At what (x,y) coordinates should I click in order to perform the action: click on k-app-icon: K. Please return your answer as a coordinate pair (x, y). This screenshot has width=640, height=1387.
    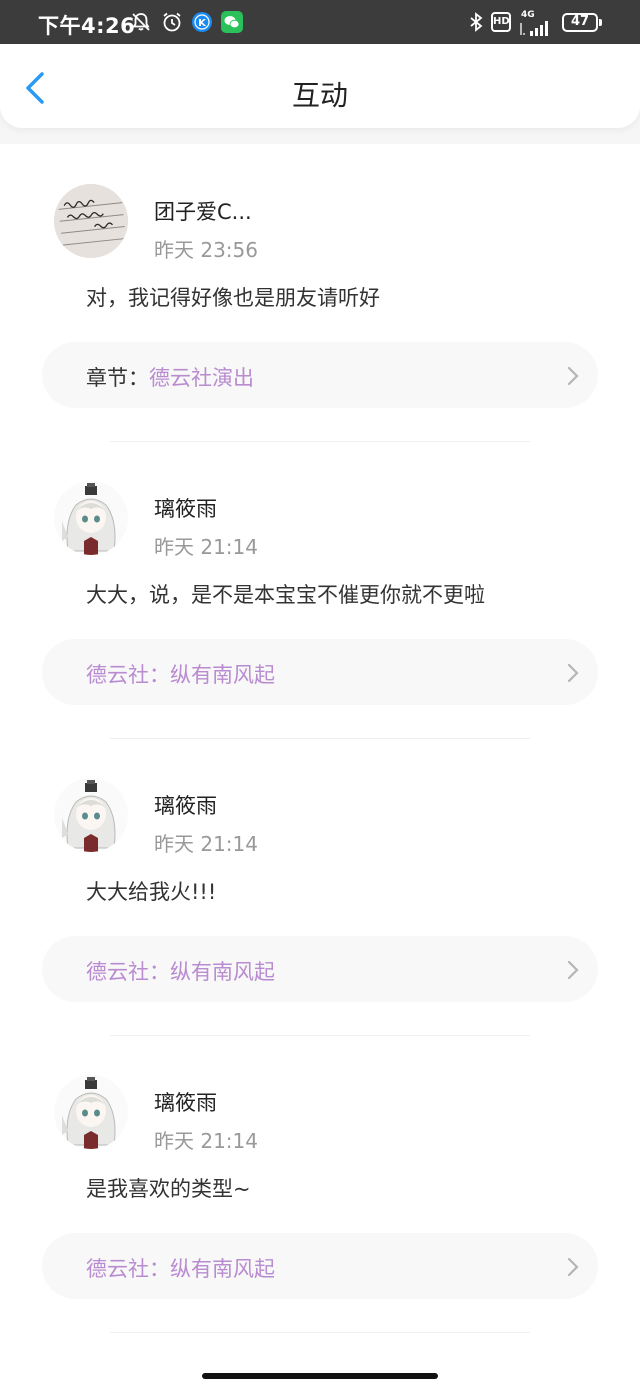
    Looking at the image, I should click on (202, 22).